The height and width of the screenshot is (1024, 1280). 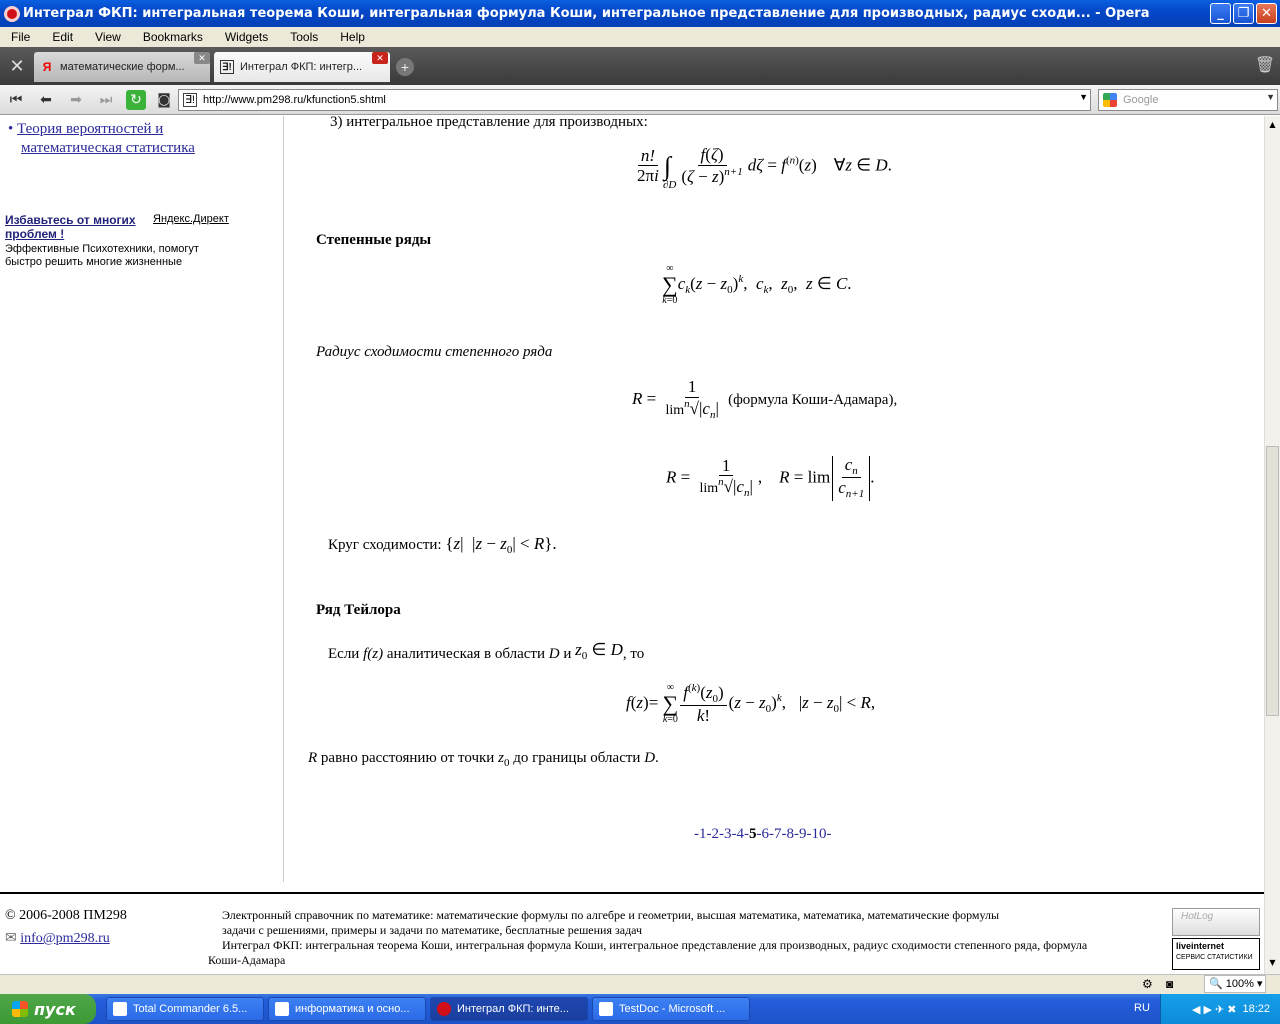 What do you see at coordinates (757, 284) in the screenshot?
I see `formula-power-series: ∞ ∑ k=0 ck(z − z0)k, ck, z0, z ∈ C.` at bounding box center [757, 284].